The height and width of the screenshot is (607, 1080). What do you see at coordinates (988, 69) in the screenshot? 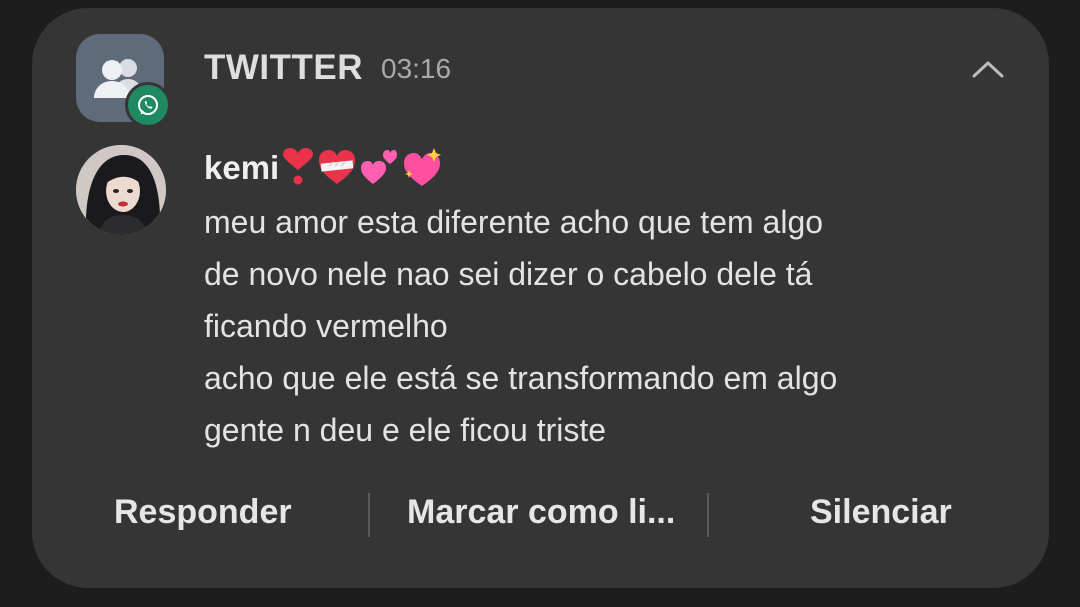
I see `chevron-up-icon` at bounding box center [988, 69].